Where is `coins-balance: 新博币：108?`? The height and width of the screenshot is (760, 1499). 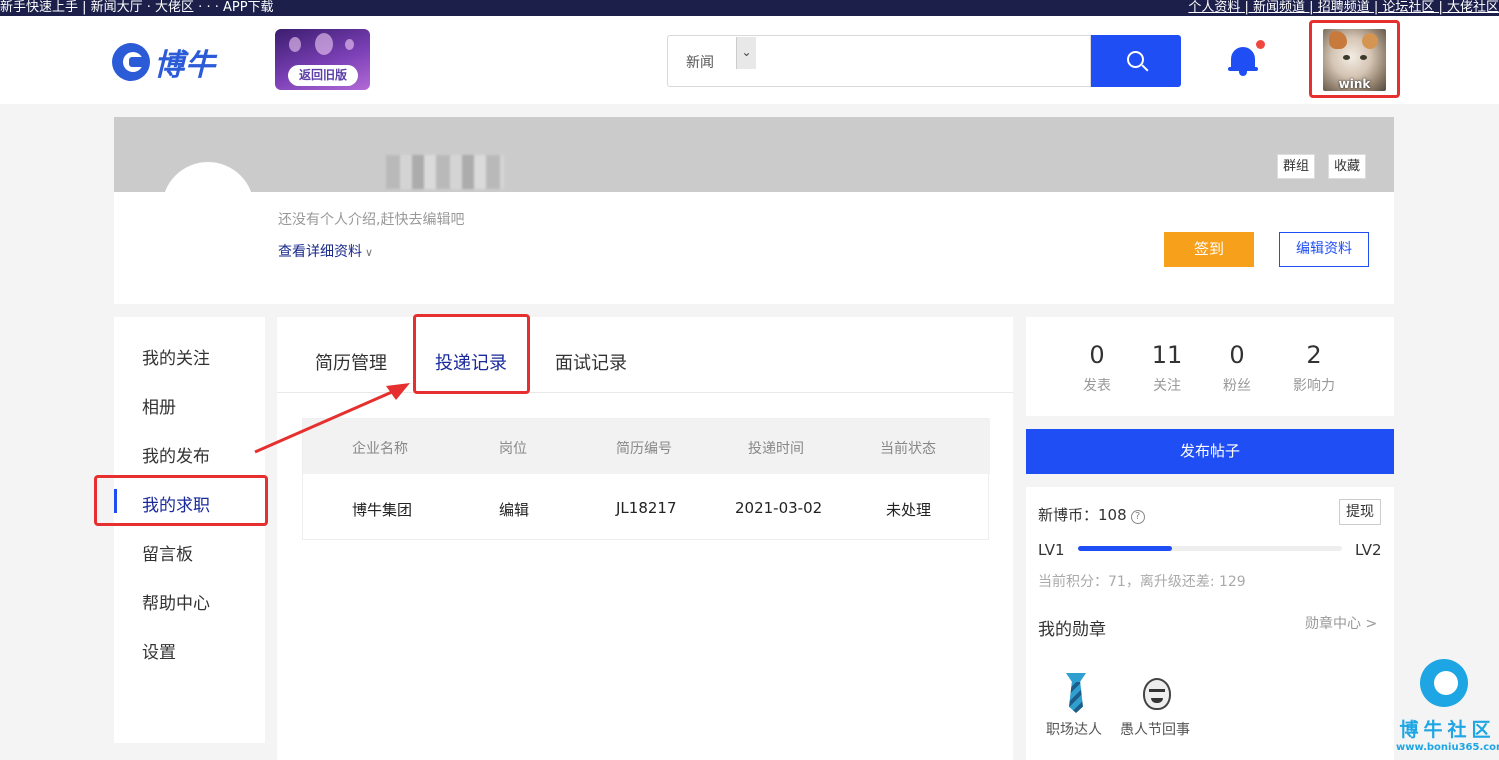 coins-balance: 新博币：108? is located at coordinates (1091, 514).